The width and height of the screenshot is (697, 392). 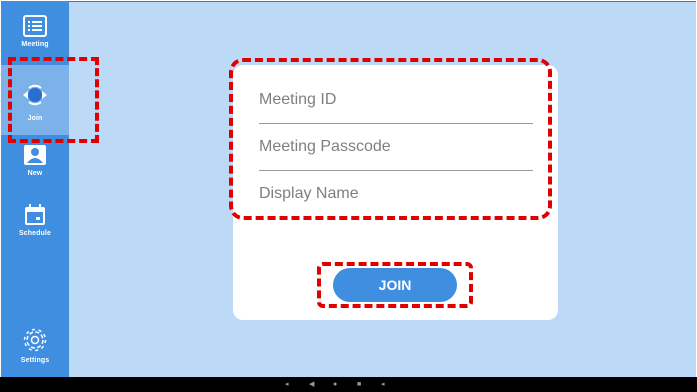 What do you see at coordinates (335, 384) in the screenshot?
I see `home-icon: ●` at bounding box center [335, 384].